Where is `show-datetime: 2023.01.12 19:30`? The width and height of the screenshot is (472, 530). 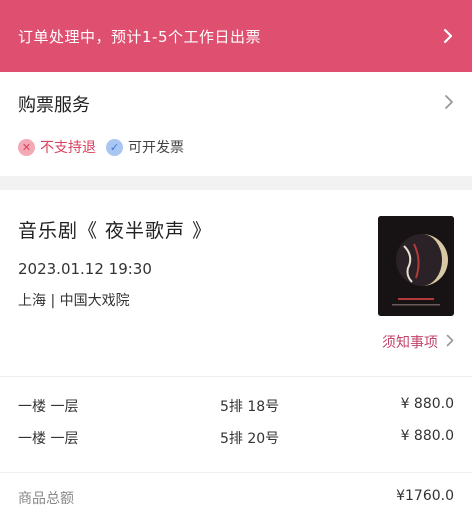 show-datetime: 2023.01.12 19:30 is located at coordinates (85, 269).